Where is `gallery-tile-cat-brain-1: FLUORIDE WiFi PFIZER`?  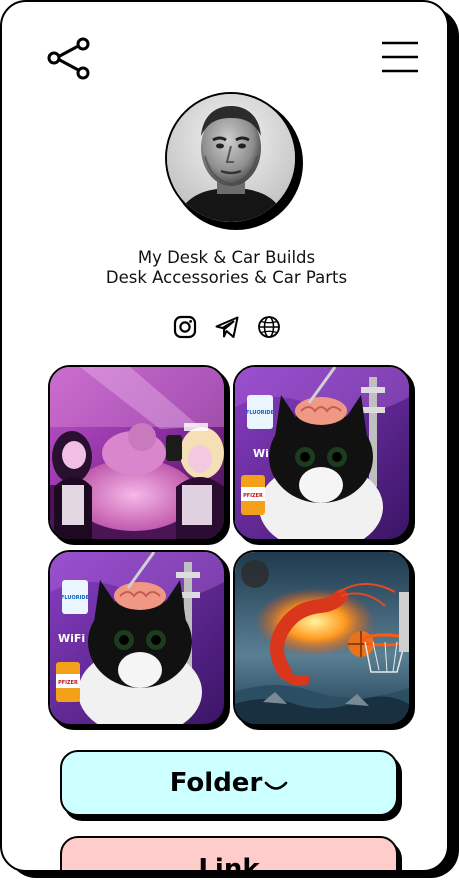 gallery-tile-cat-brain-1: FLUORIDE WiFi PFIZER is located at coordinates (324, 455).